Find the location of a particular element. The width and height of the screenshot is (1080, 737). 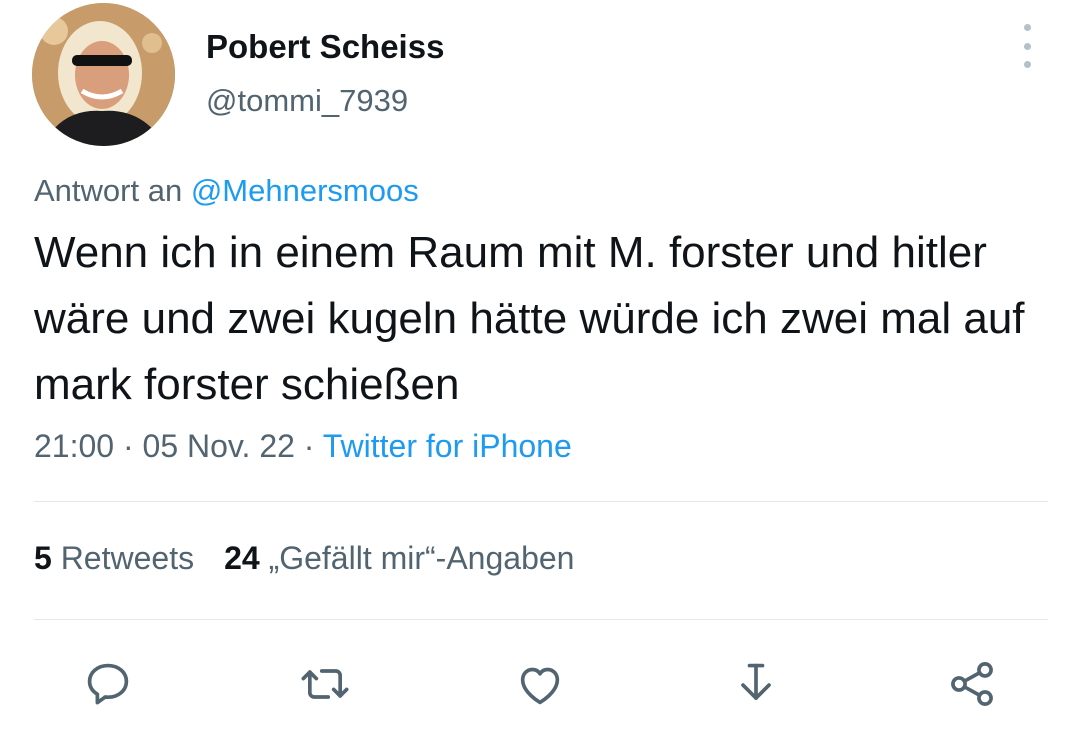

likes-stat: 24 „Gefällt mir“-Angaben is located at coordinates (399, 558).